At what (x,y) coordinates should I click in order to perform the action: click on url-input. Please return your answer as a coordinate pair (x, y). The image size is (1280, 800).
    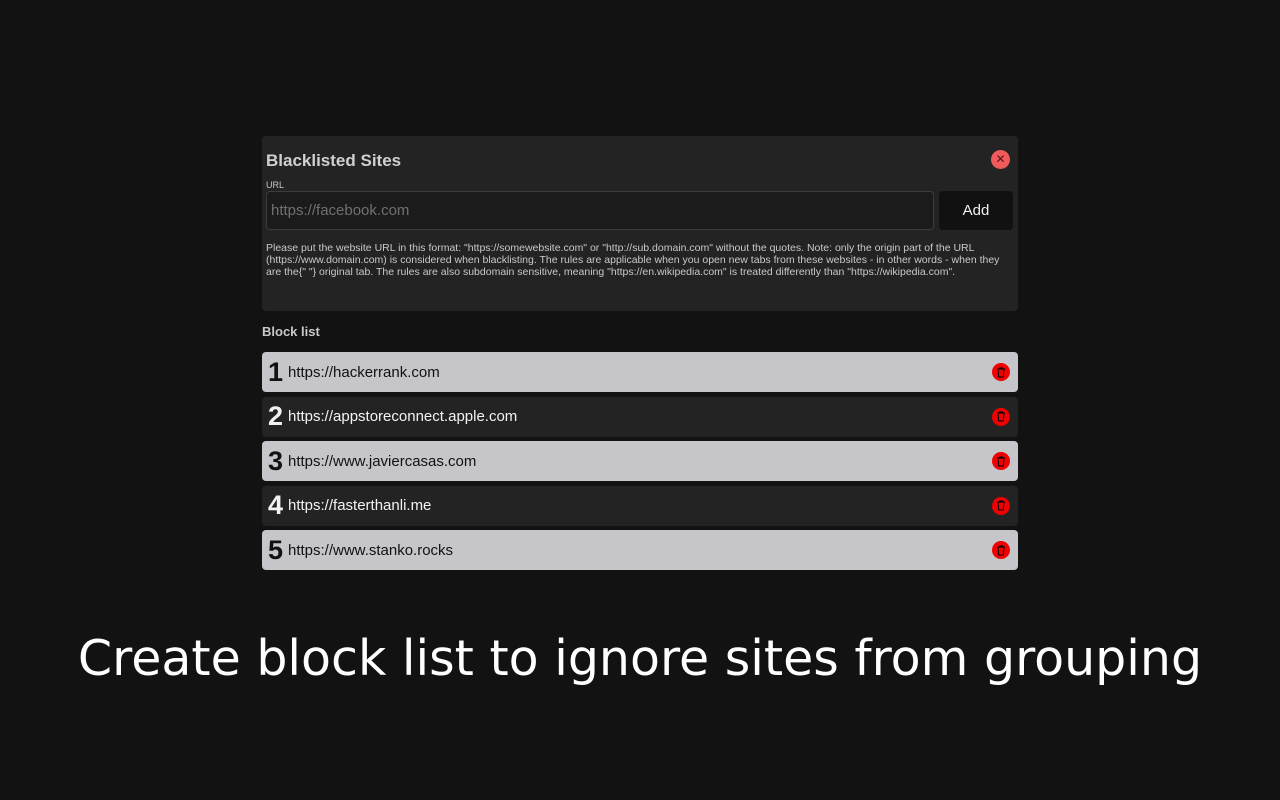
    Looking at the image, I should click on (600, 210).